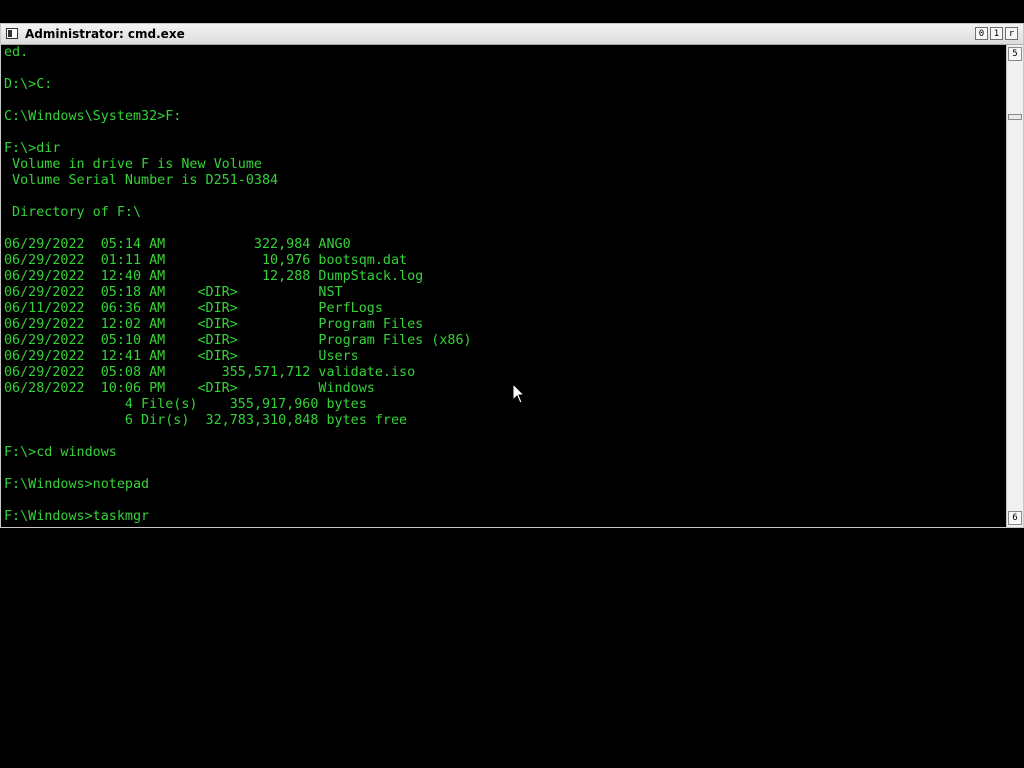 This screenshot has width=1024, height=768. I want to click on scroll-up-button: 5, so click(1015, 54).